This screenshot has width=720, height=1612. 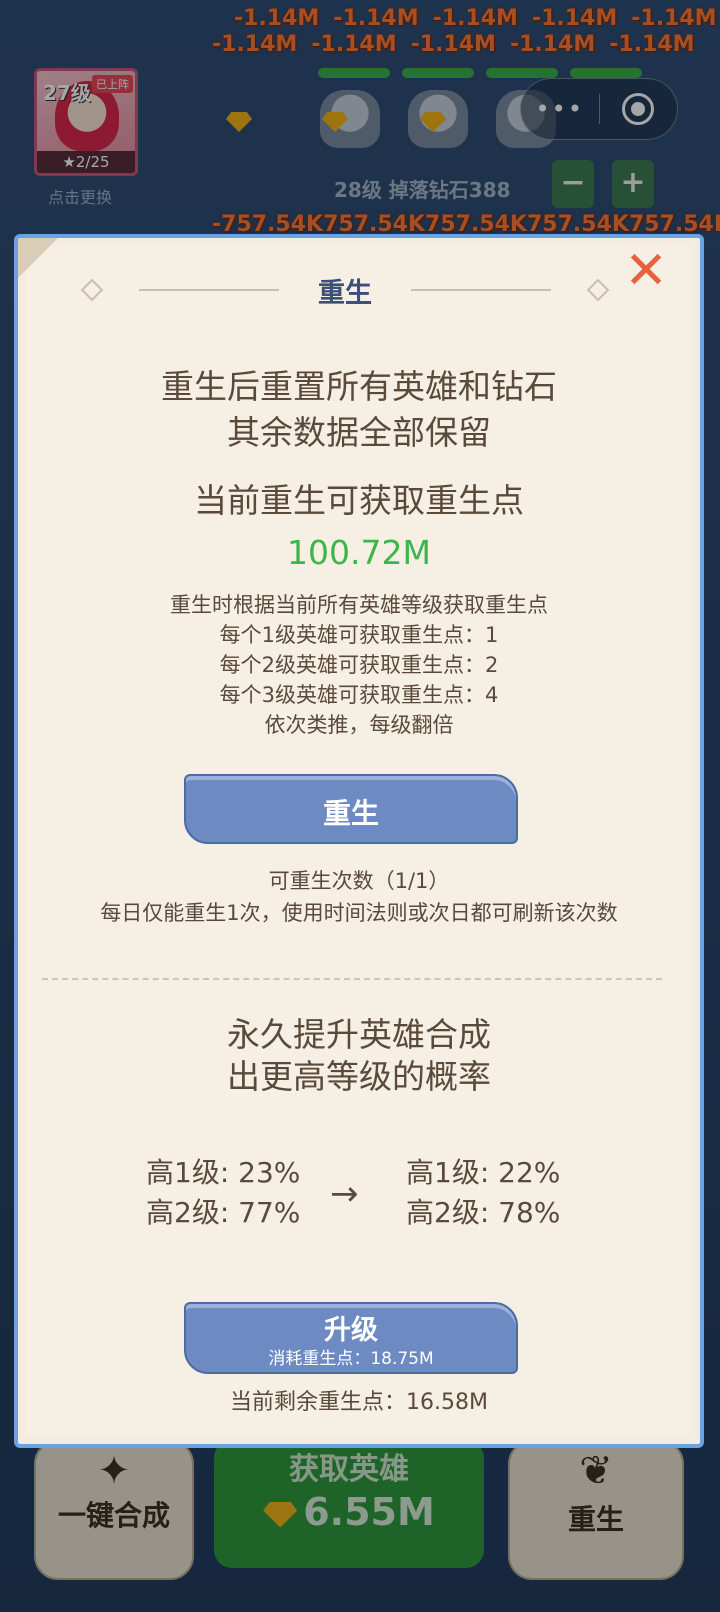 What do you see at coordinates (359, 386) in the screenshot?
I see `intro-line-1: 重生后重置所有英雄和钻石` at bounding box center [359, 386].